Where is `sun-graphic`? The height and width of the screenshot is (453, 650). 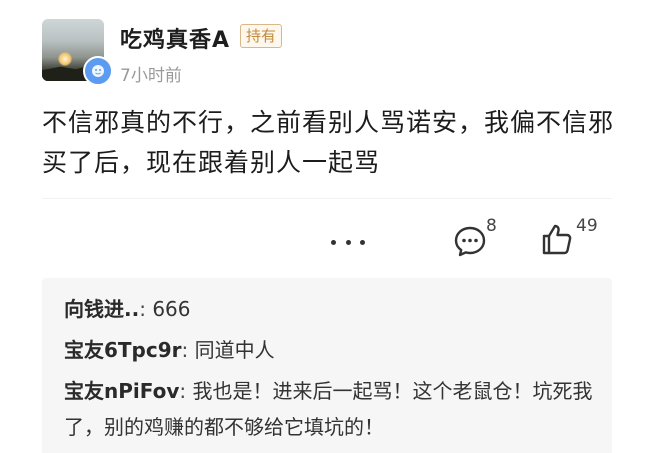
sun-graphic is located at coordinates (65, 59).